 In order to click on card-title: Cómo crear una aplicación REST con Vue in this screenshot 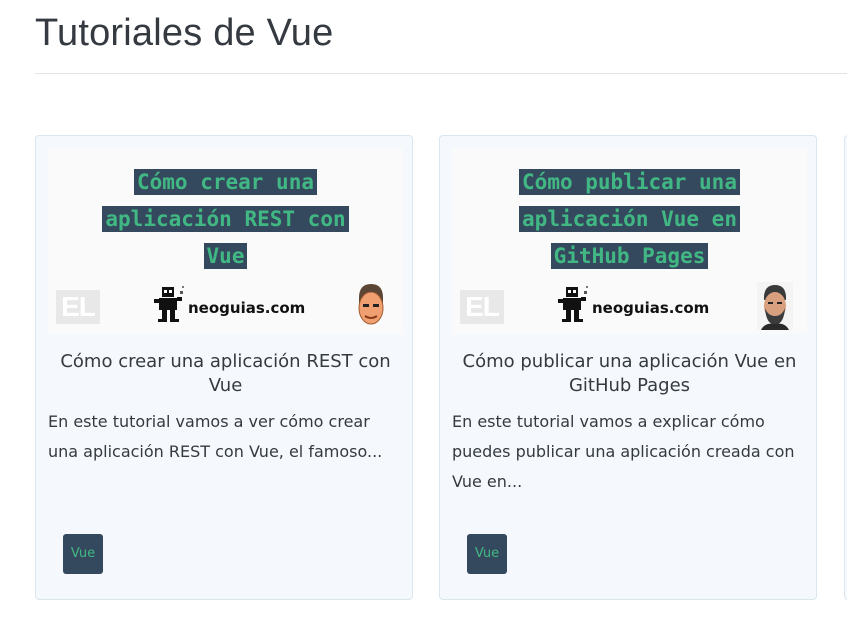, I will do `click(225, 374)`.